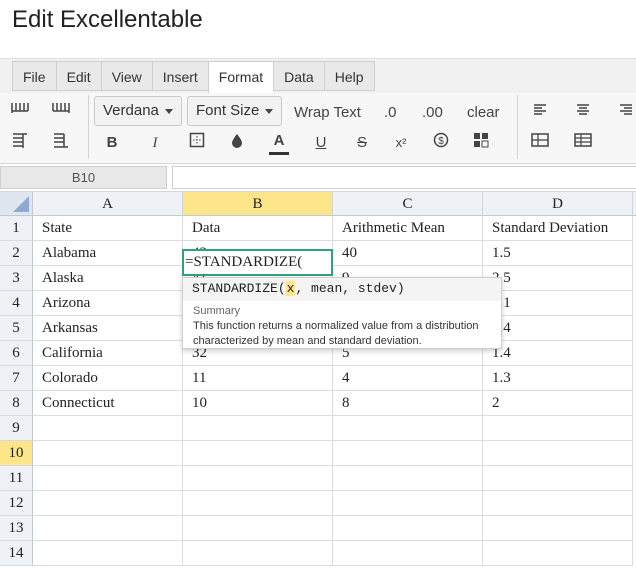 Image resolution: width=636 pixels, height=569 pixels. What do you see at coordinates (558, 553) in the screenshot?
I see `cell-d14` at bounding box center [558, 553].